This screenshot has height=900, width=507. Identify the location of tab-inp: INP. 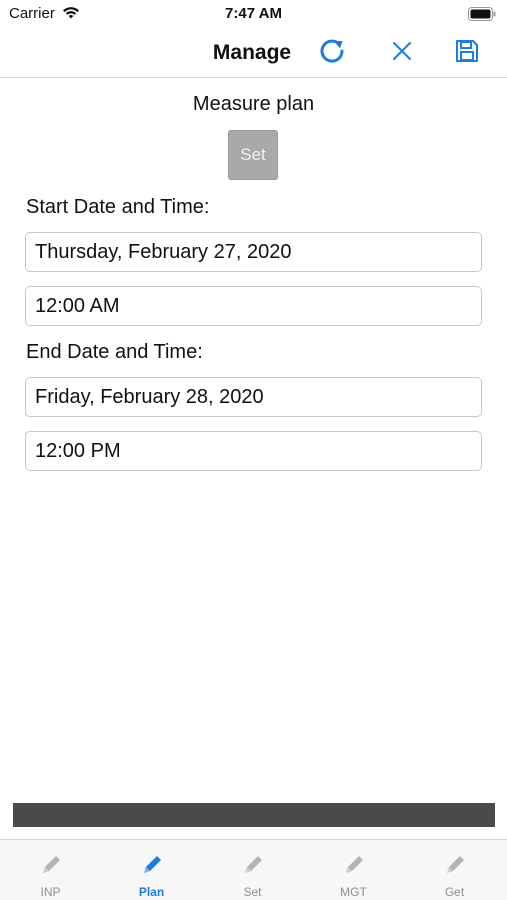
(50, 870).